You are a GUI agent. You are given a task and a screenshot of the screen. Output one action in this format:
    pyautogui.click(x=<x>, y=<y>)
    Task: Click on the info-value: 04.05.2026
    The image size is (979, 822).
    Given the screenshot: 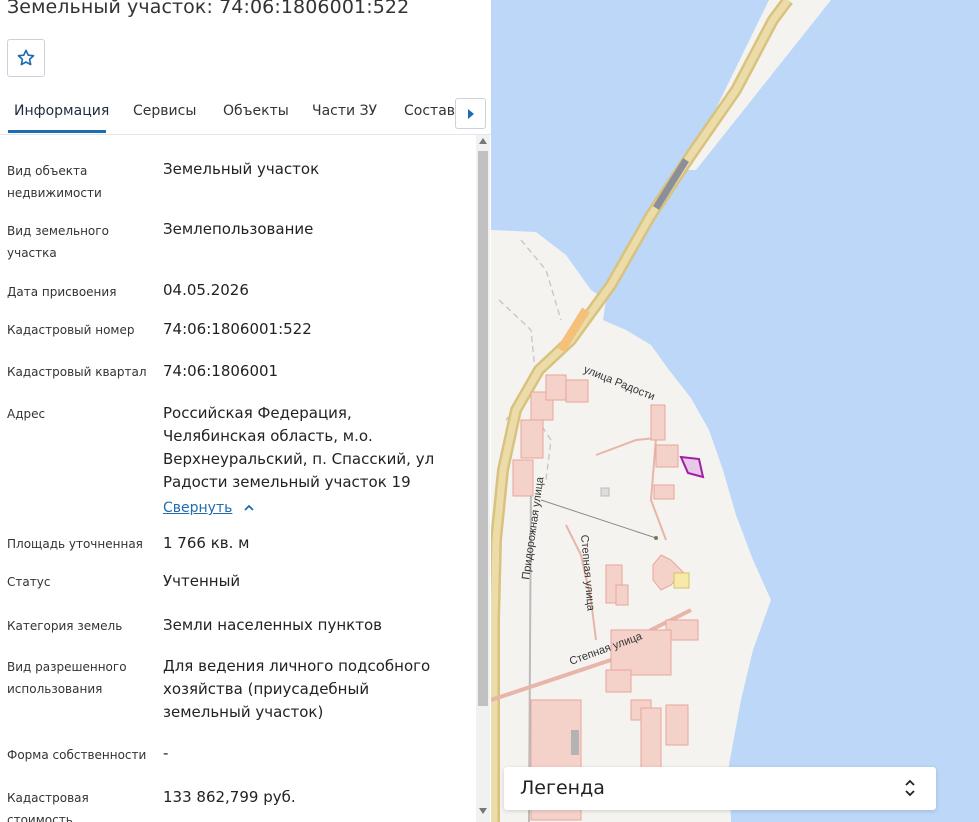 What is the action you would take?
    pyautogui.click(x=206, y=290)
    